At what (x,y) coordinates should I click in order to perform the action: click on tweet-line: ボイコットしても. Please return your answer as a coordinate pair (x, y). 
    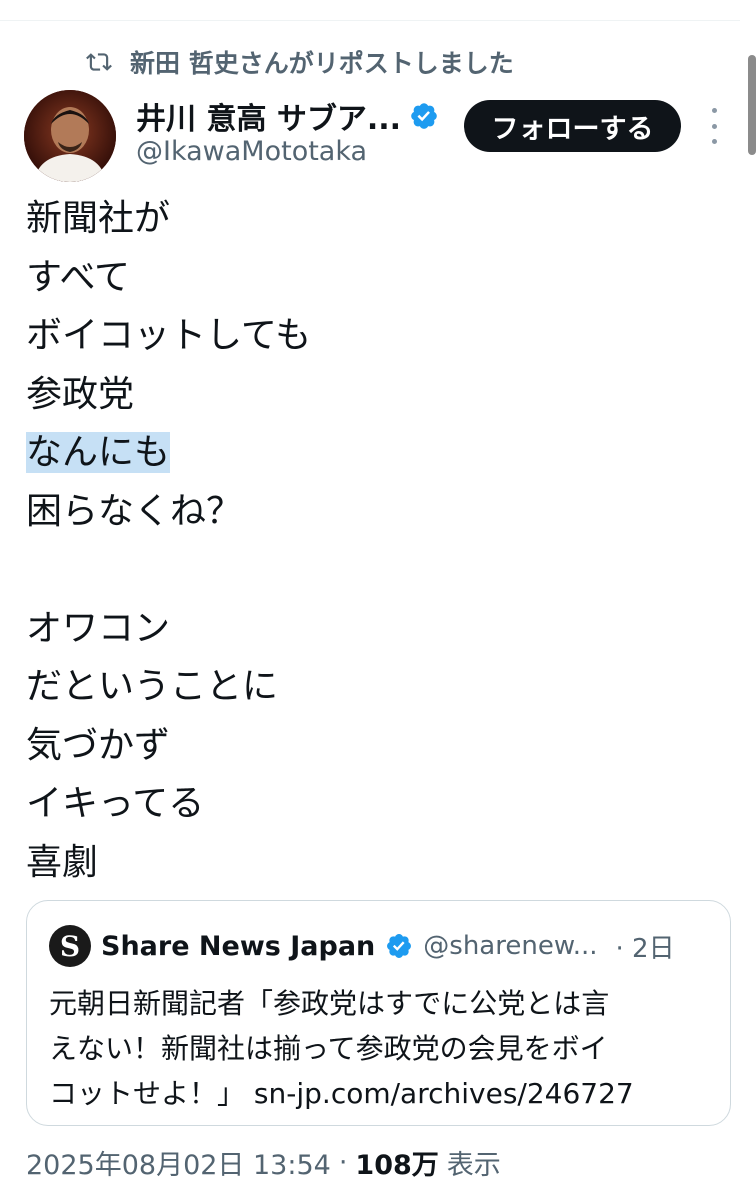
    Looking at the image, I should click on (169, 335).